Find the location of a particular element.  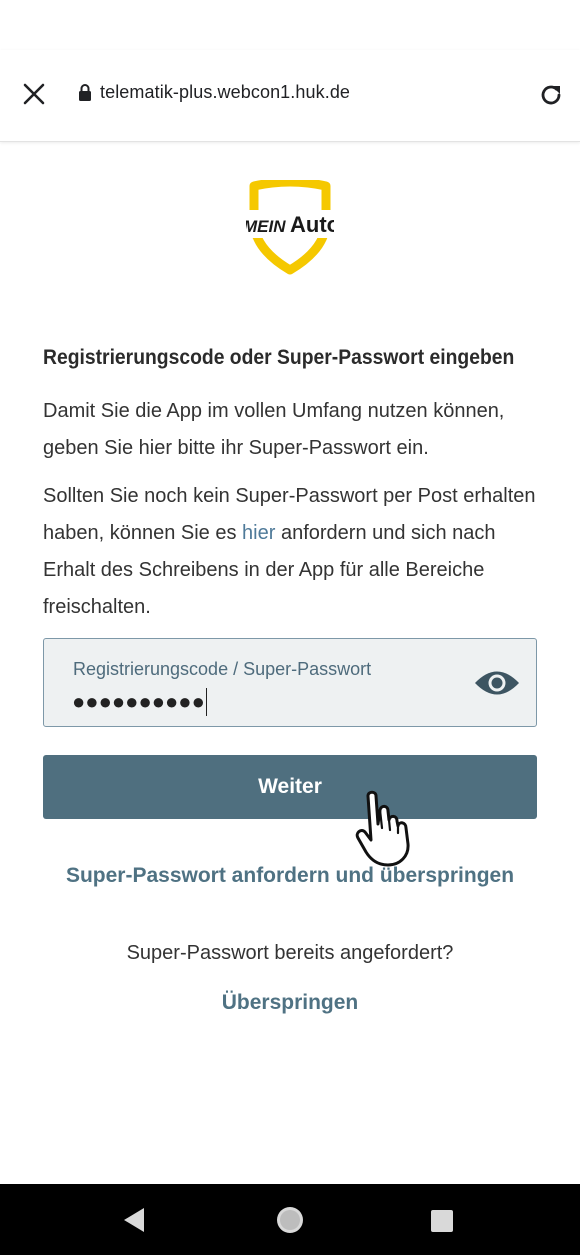

close-icon is located at coordinates (34, 94).